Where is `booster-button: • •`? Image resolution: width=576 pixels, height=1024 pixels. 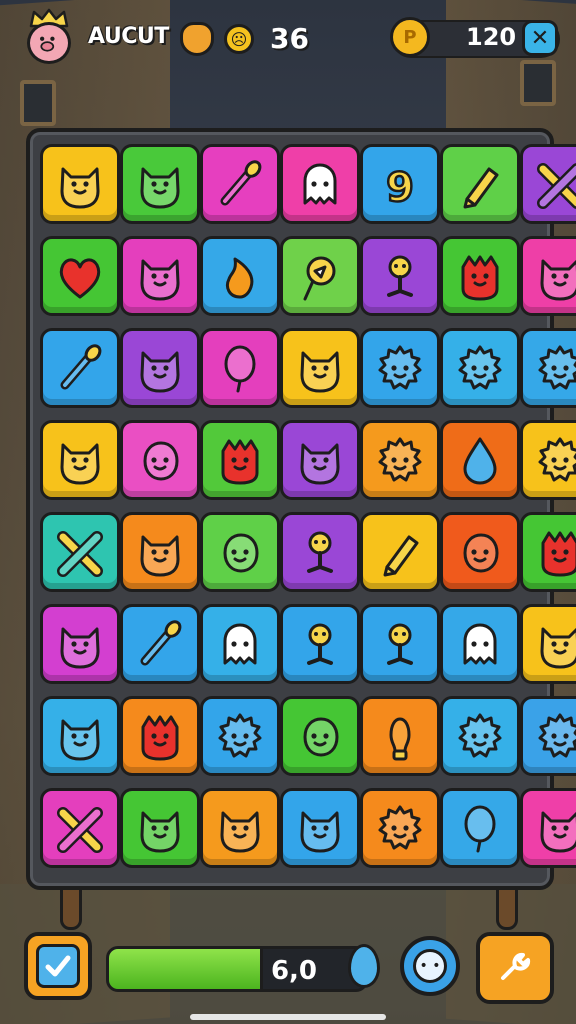
booster-button: • • is located at coordinates (430, 966).